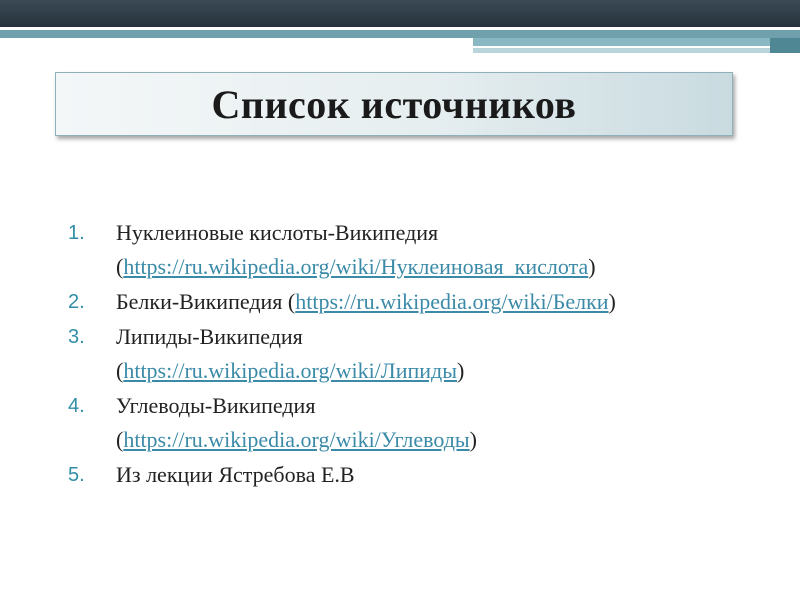 This screenshot has height=600, width=800. I want to click on list-number: 2., so click(76, 302).